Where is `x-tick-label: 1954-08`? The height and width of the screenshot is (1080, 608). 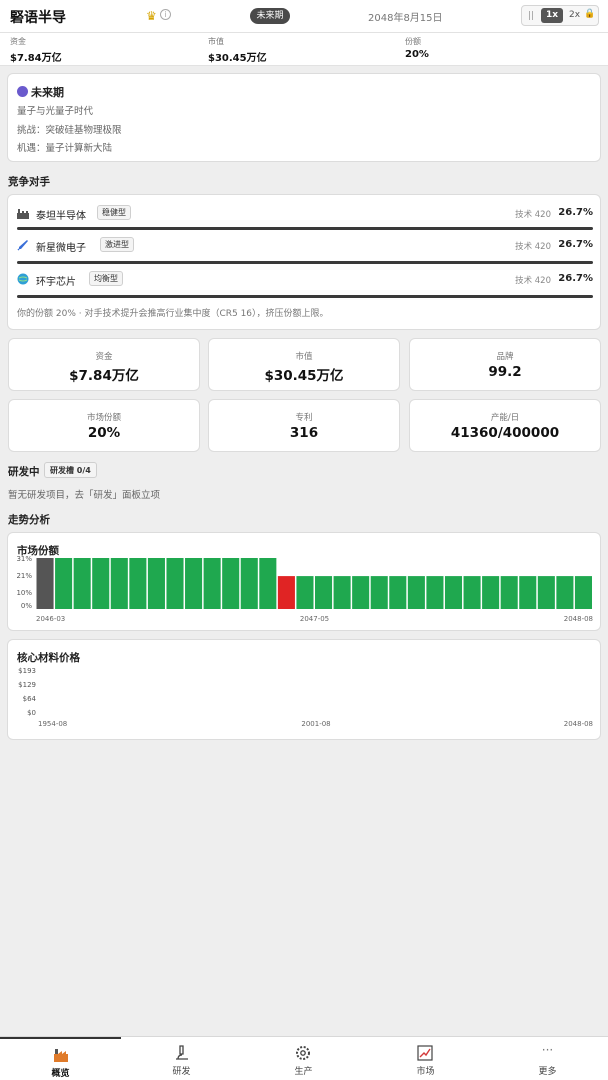
x-tick-label: 1954-08 is located at coordinates (52, 724).